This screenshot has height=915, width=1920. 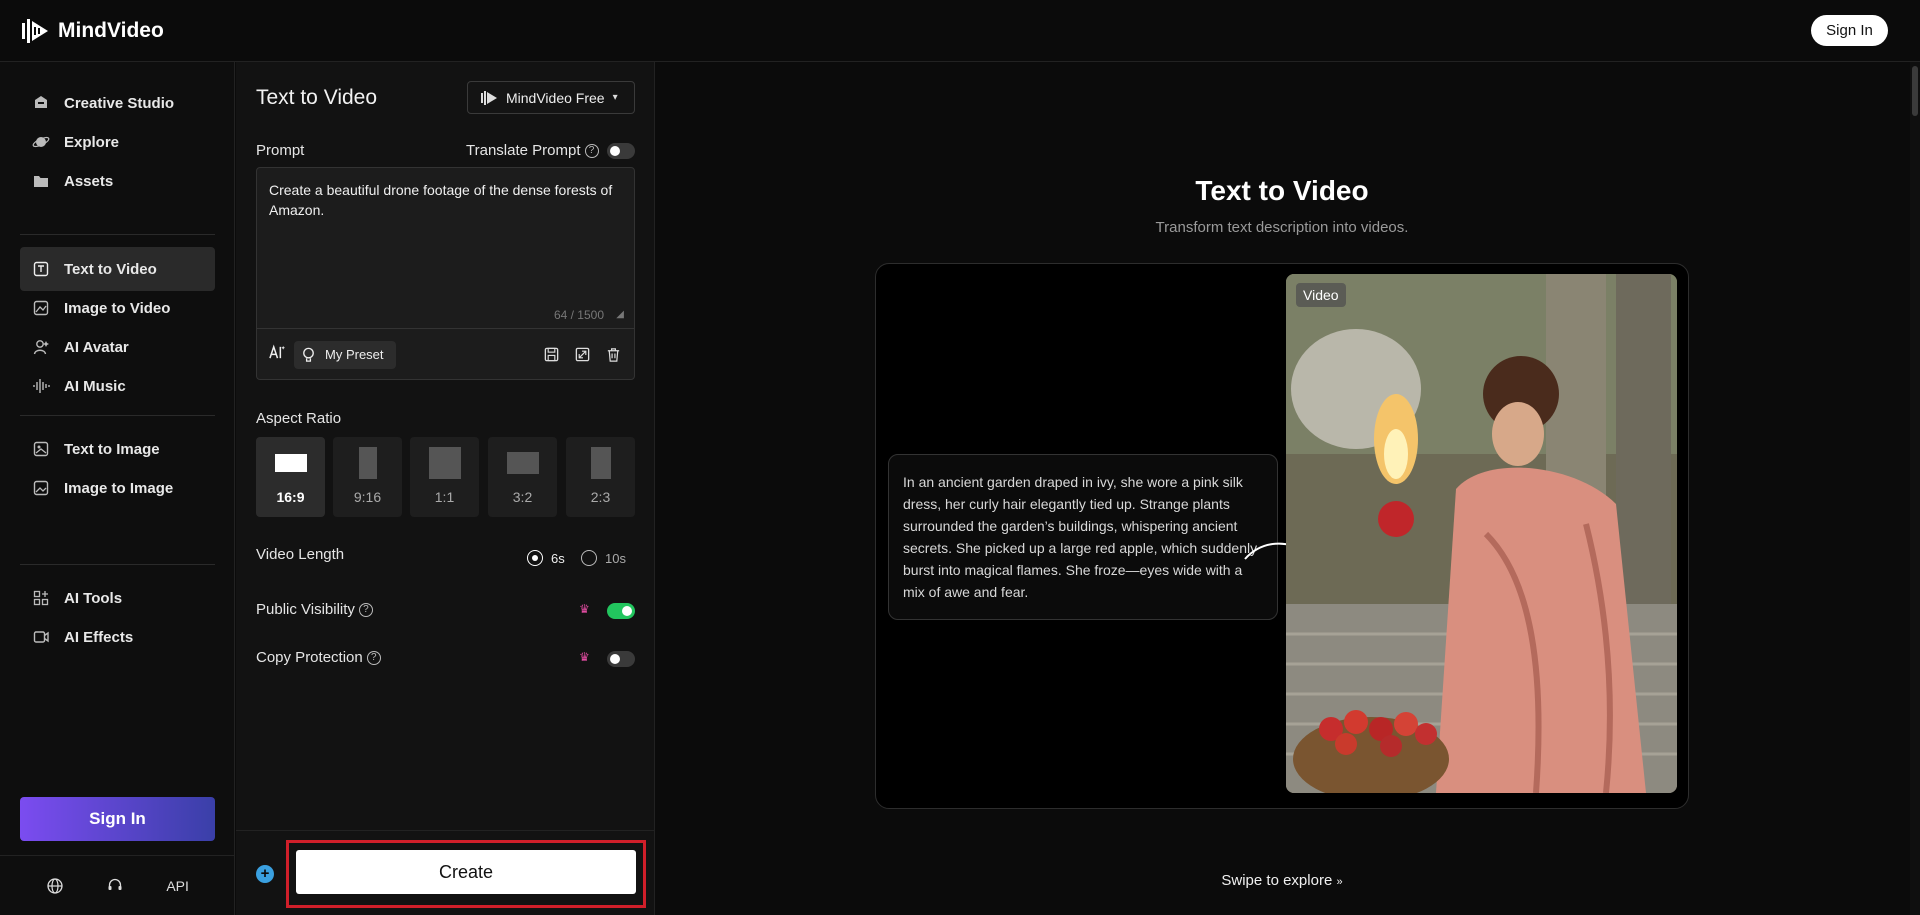 I want to click on sidebar-item-creative-studio: Creative Studio, so click(x=117, y=103).